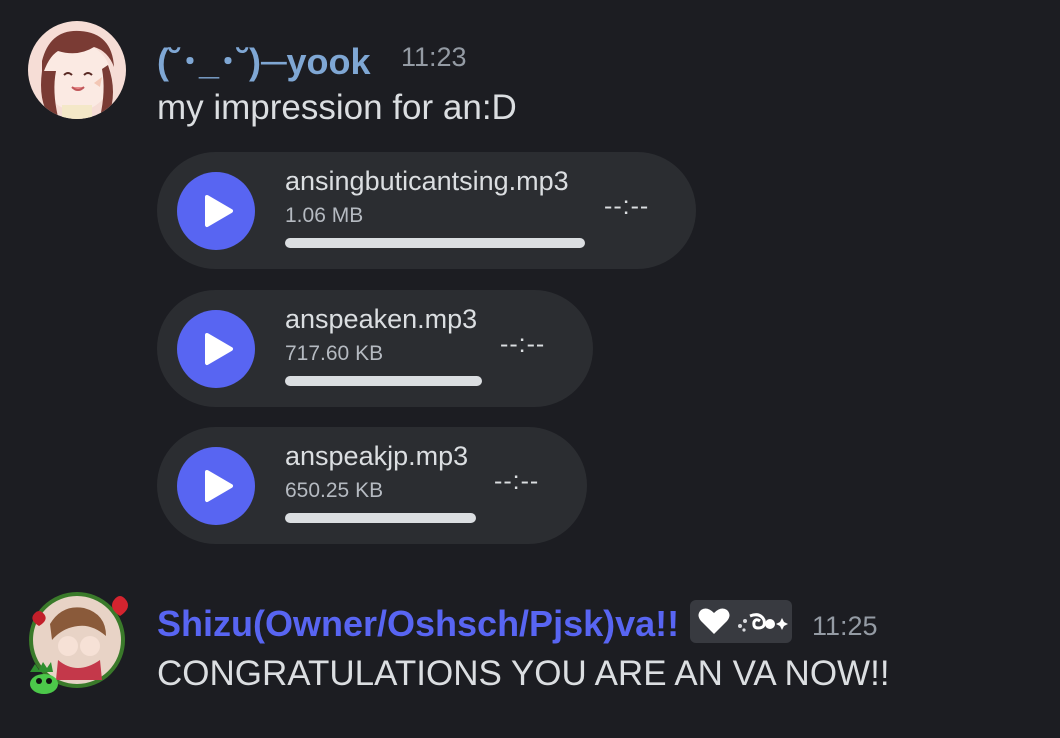 The width and height of the screenshot is (1060, 738). What do you see at coordinates (434, 57) in the screenshot?
I see `message-timestamp: 11:23` at bounding box center [434, 57].